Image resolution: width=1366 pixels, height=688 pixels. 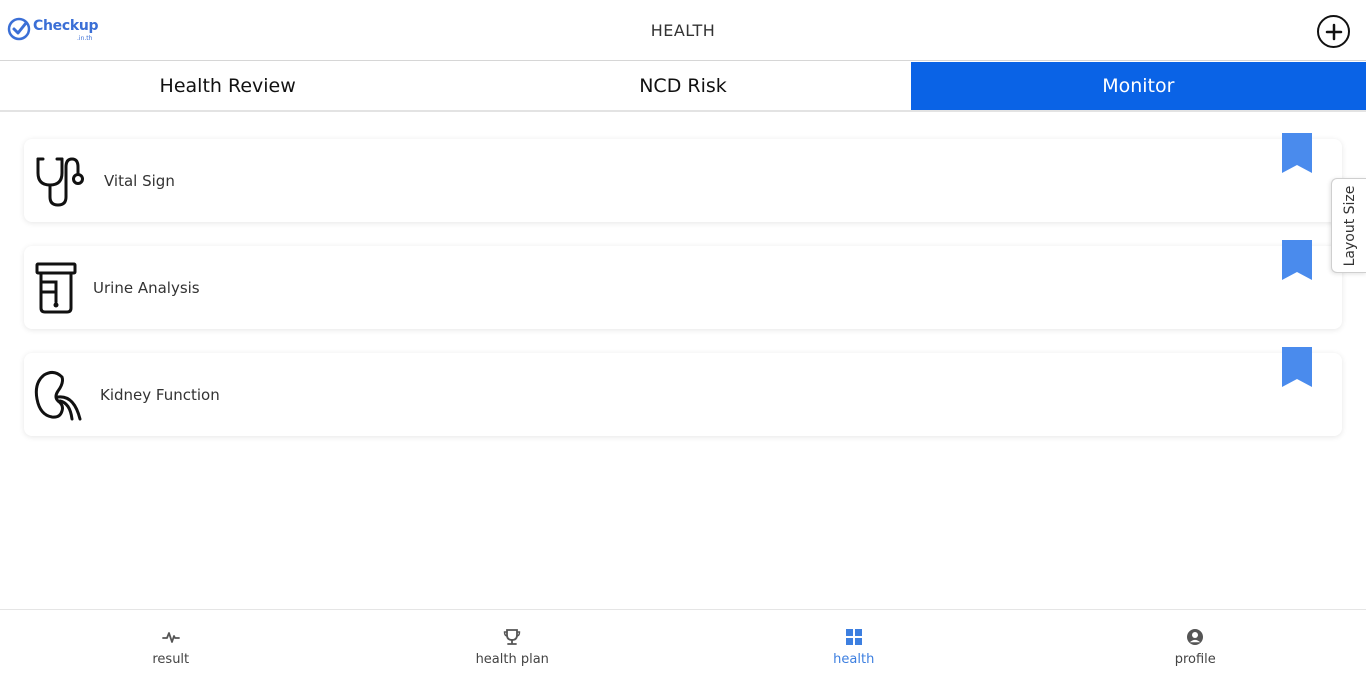 I want to click on kidney-icon, so click(x=58, y=395).